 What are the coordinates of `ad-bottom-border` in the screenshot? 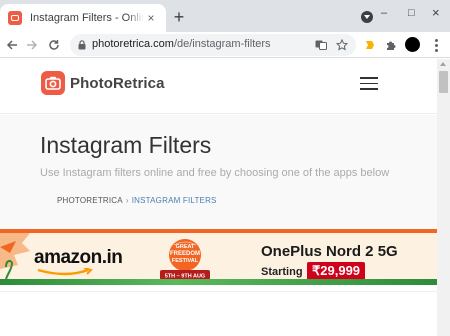 It's located at (218, 282).